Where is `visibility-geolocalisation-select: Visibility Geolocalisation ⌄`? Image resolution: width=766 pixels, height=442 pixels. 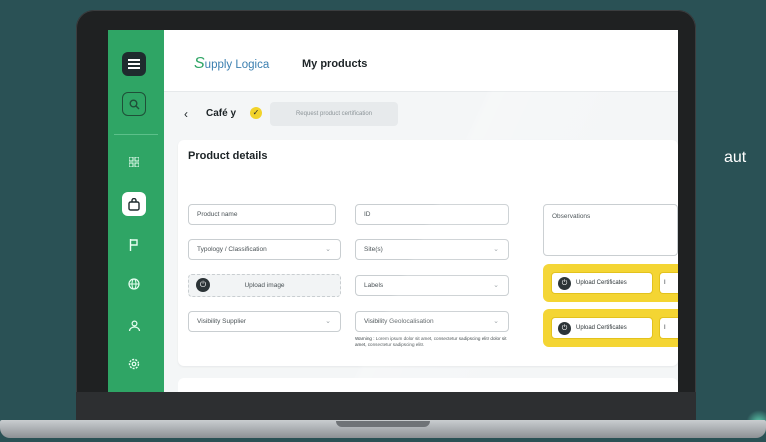 visibility-geolocalisation-select: Visibility Geolocalisation ⌄ is located at coordinates (432, 321).